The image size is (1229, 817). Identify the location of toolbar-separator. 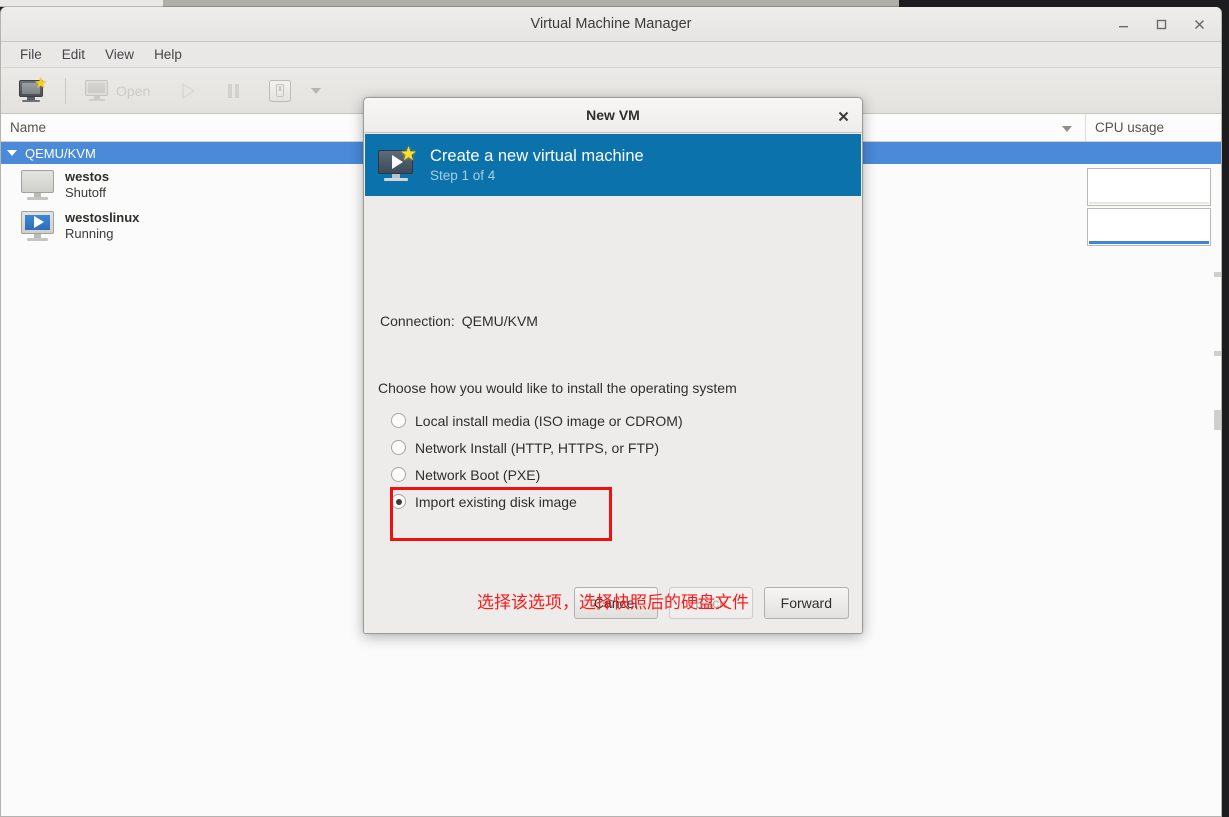
(65, 90).